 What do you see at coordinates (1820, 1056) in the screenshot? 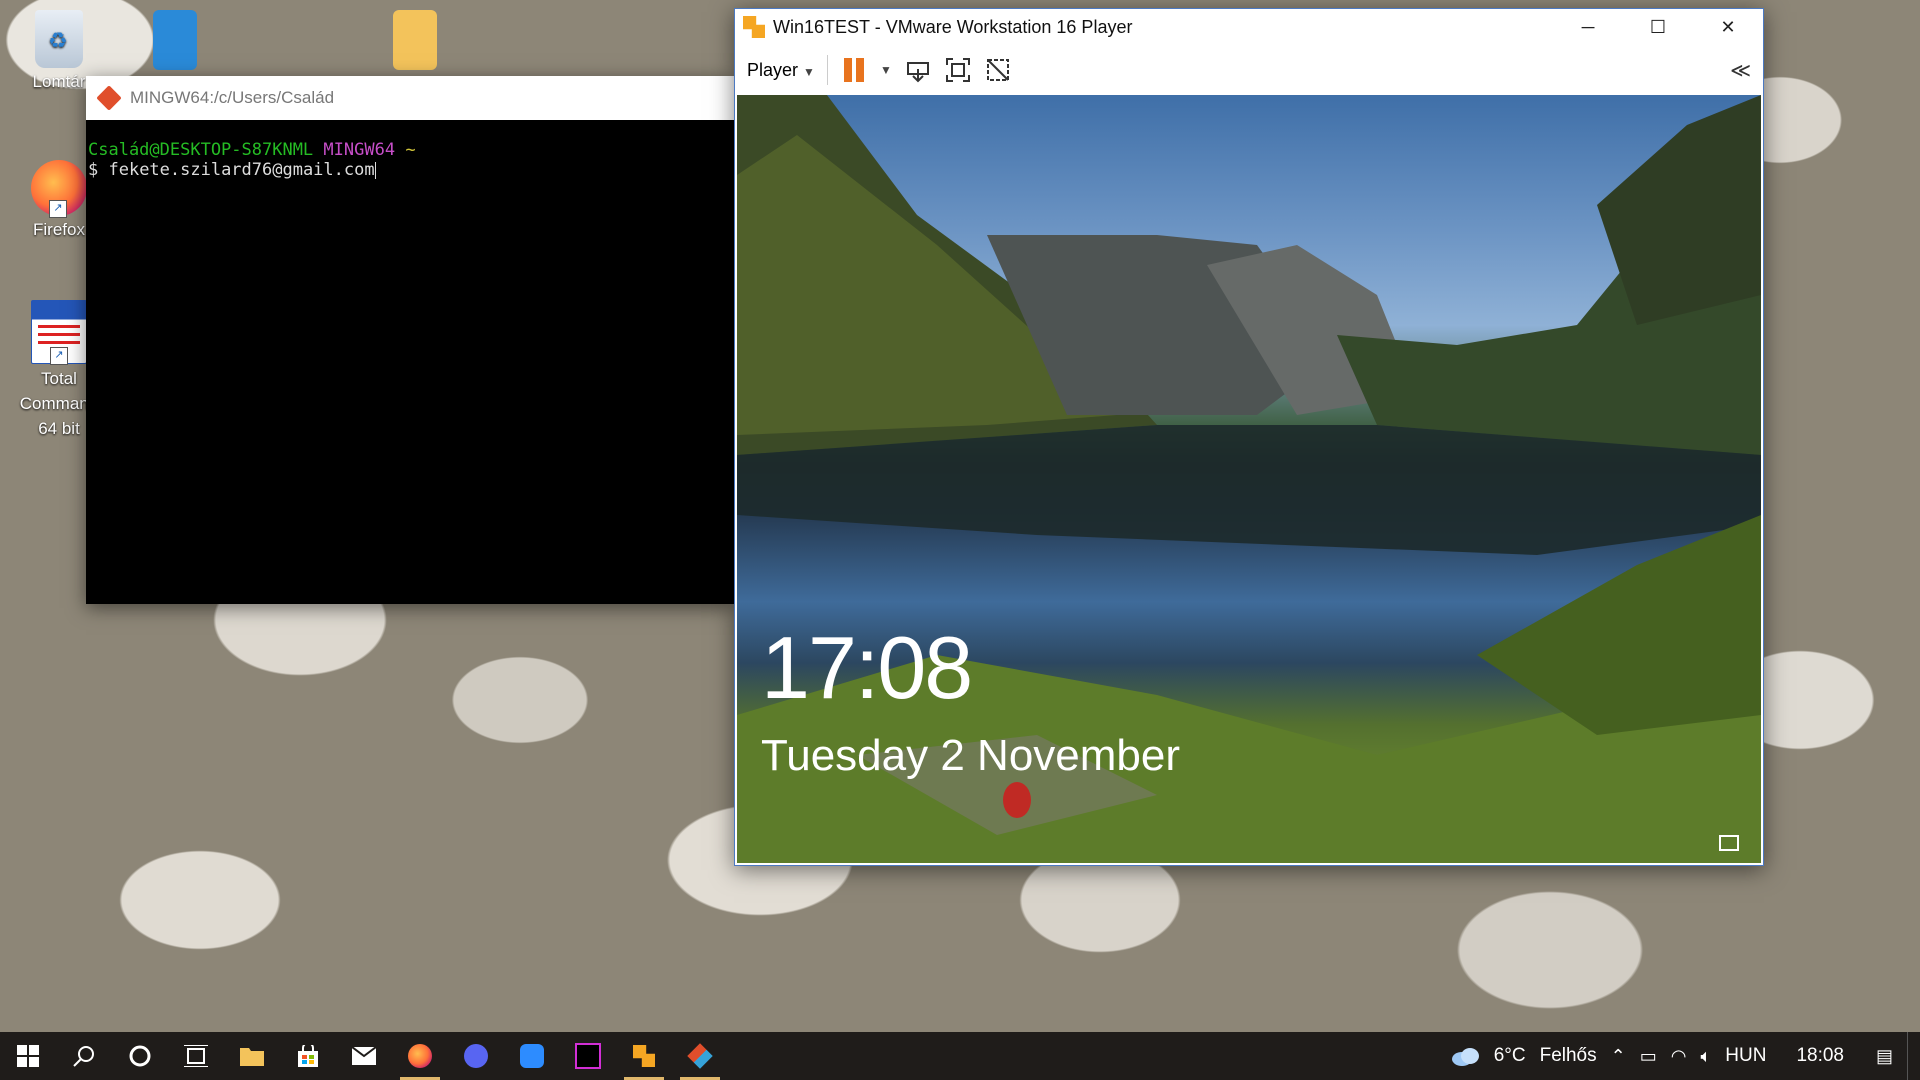
I see `taskbar-clock: 18:08` at bounding box center [1820, 1056].